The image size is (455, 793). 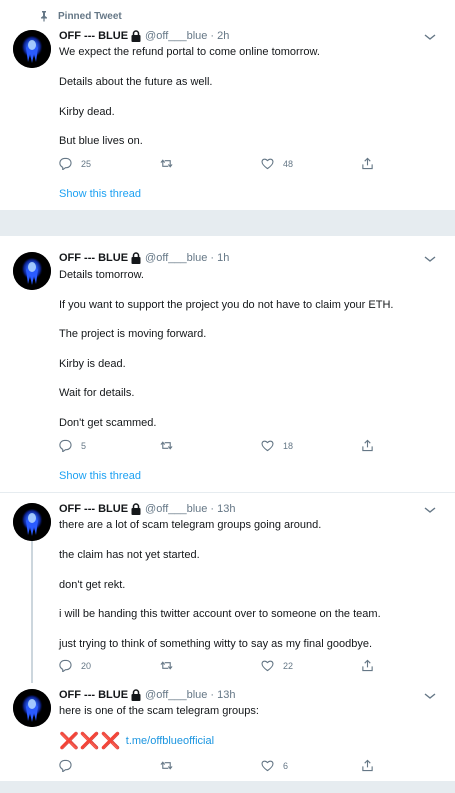 I want to click on tweet-text-line: Kirby is dead., so click(x=92, y=364).